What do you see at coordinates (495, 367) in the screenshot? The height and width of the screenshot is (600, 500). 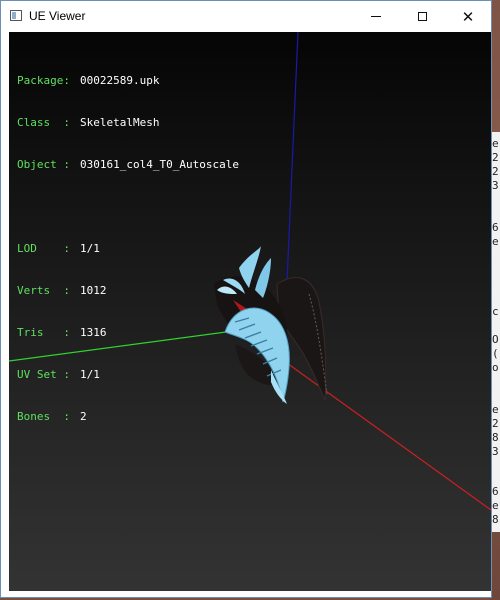 I see `background-glyph: o` at bounding box center [495, 367].